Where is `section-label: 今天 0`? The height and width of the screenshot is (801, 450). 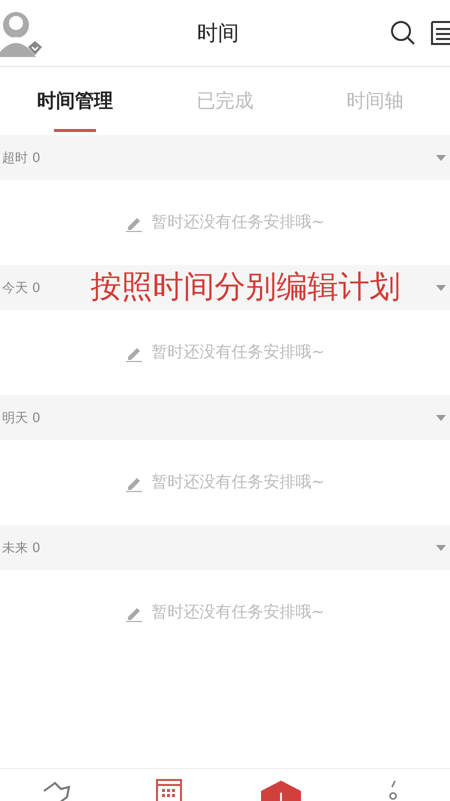 section-label: 今天 0 is located at coordinates (21, 288).